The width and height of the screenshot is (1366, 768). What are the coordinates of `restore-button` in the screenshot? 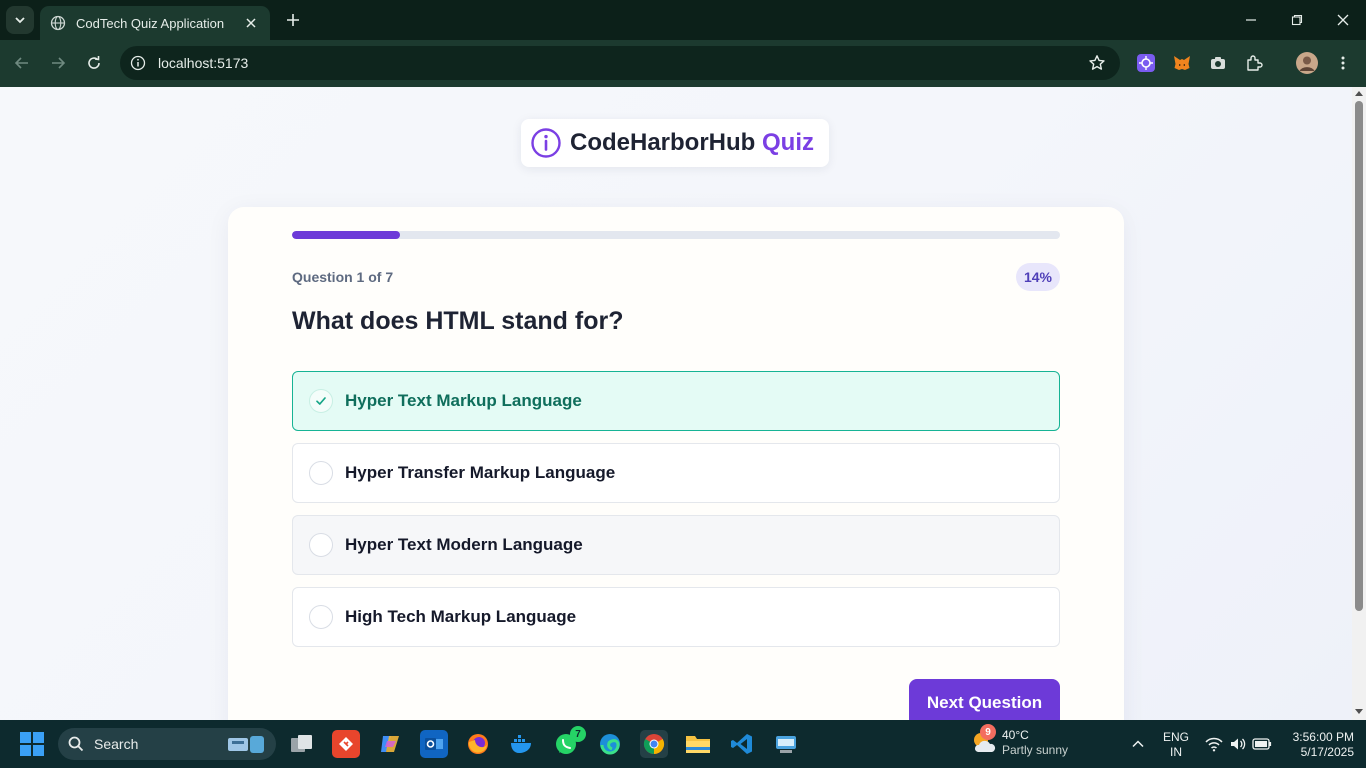 It's located at (1297, 20).